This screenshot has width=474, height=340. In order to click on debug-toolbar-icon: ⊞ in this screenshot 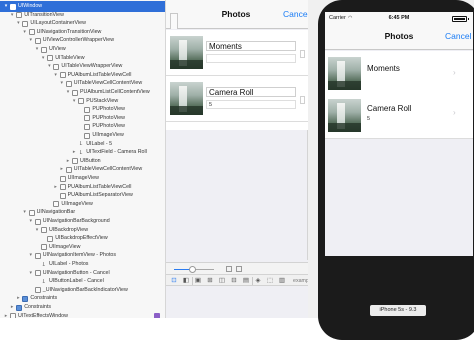, I will do `click(210, 281)`.